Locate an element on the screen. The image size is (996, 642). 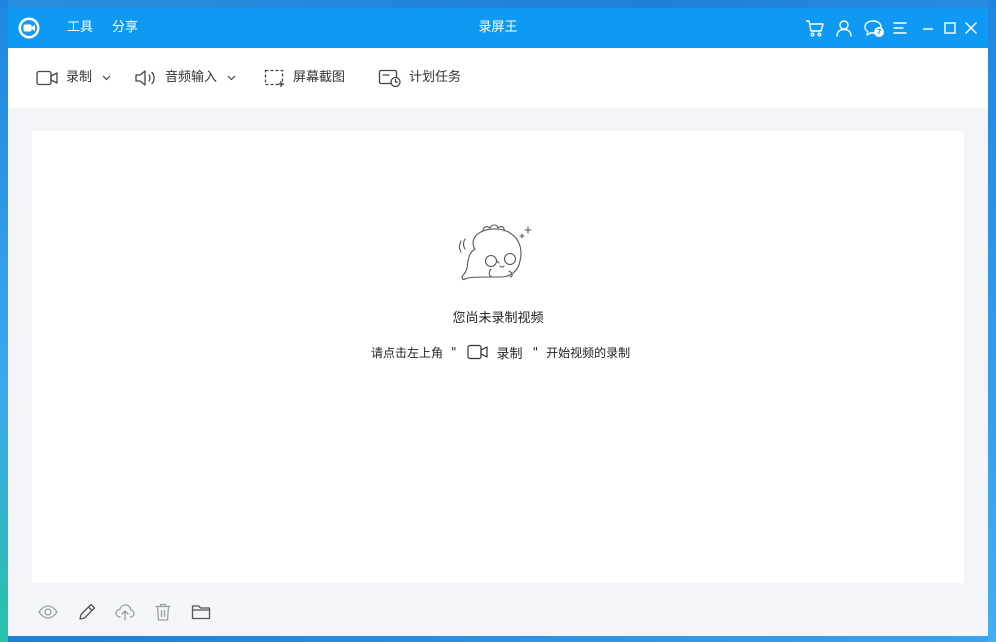
audio-input-label: 音频输入 is located at coordinates (191, 77).